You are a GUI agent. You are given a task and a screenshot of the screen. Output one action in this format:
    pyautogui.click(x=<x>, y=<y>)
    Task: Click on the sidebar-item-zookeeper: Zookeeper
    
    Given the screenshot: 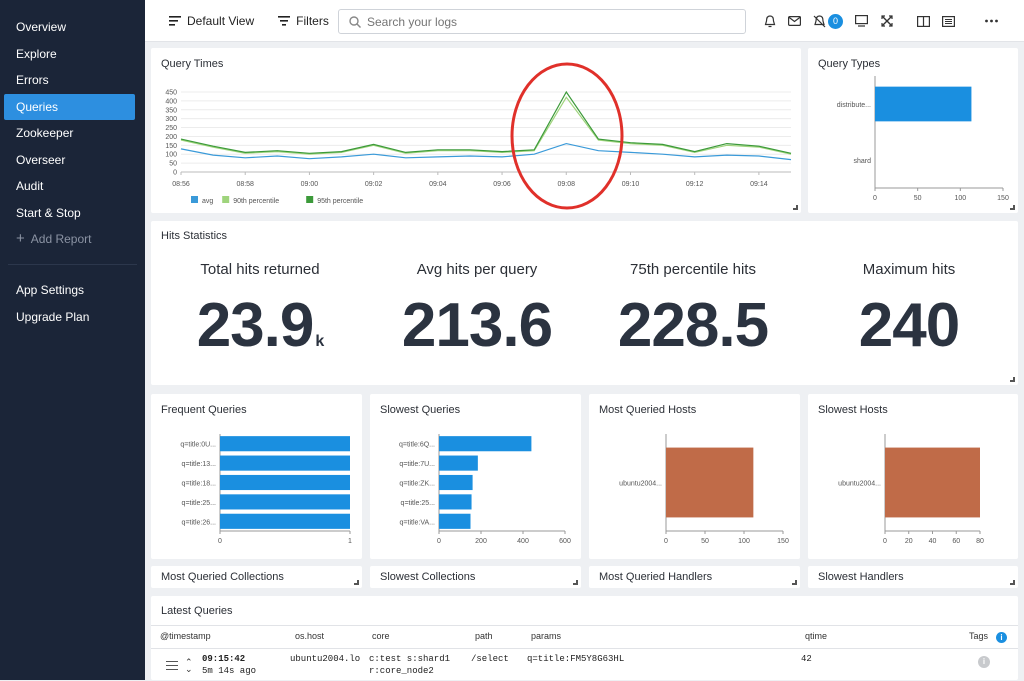 What is the action you would take?
    pyautogui.click(x=69, y=133)
    